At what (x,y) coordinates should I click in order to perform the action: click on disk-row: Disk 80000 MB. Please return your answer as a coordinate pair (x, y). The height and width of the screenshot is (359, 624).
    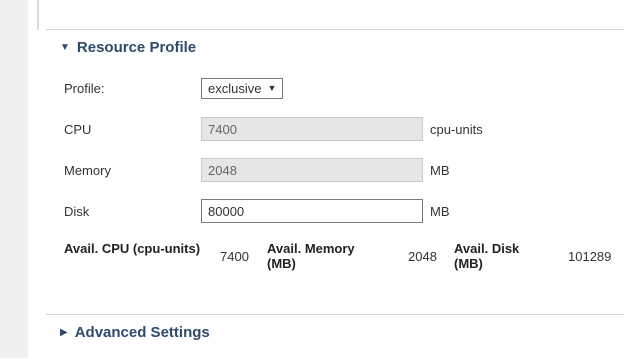
    Looking at the image, I should click on (344, 211).